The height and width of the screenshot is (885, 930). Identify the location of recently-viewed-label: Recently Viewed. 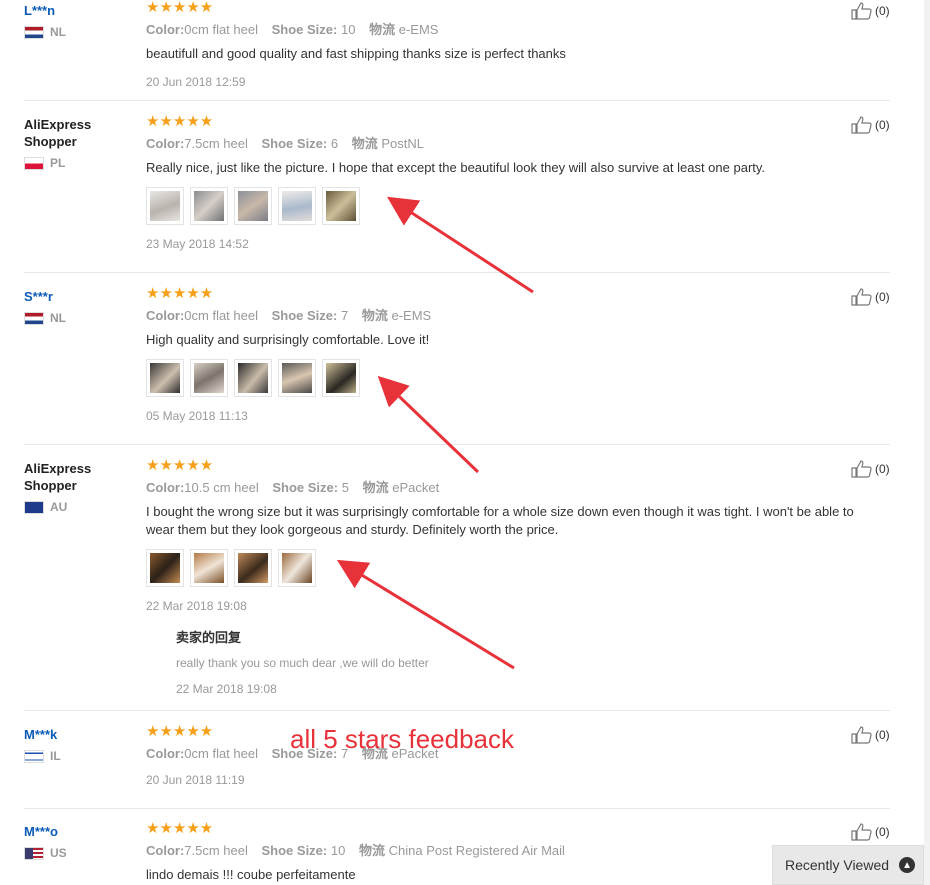
(837, 865).